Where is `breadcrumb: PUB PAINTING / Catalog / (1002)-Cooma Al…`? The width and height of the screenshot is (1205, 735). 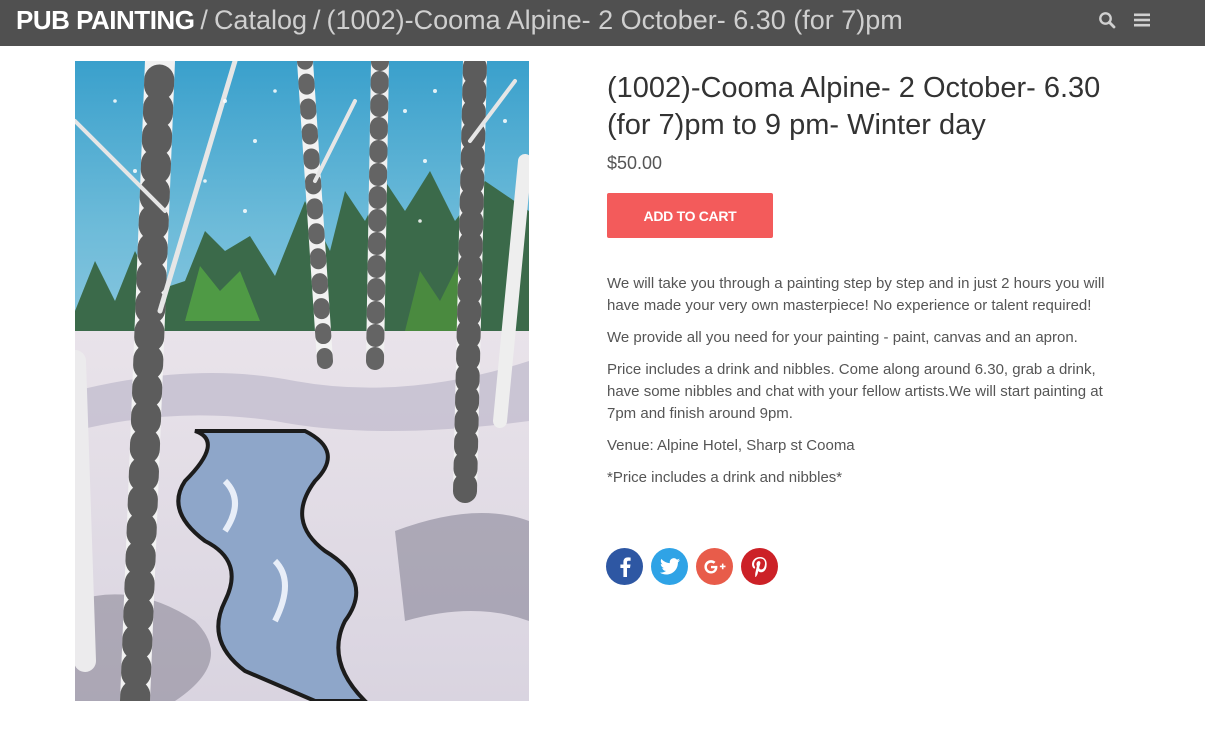
breadcrumb: PUB PAINTING / Catalog / (1002)-Cooma Al… is located at coordinates (459, 20).